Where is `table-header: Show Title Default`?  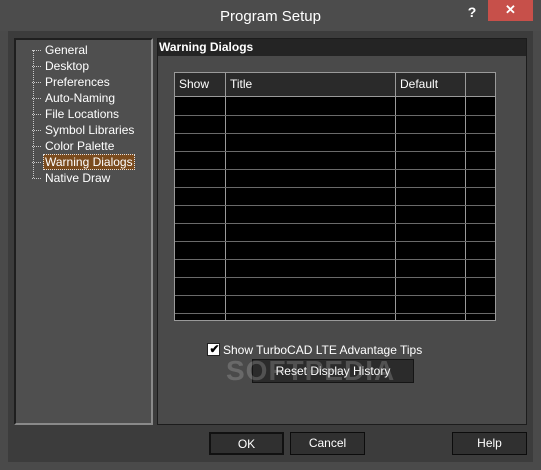 table-header: Show Title Default is located at coordinates (335, 85).